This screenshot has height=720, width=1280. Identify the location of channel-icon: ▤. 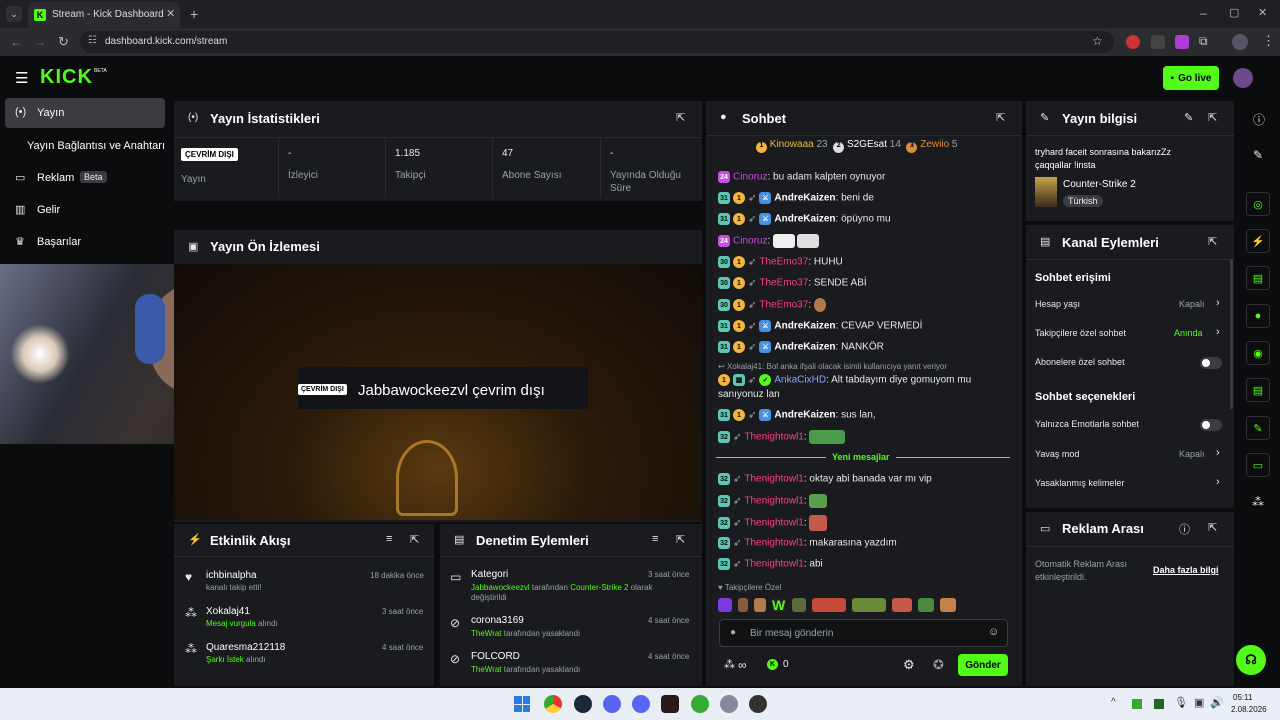
(1258, 390).